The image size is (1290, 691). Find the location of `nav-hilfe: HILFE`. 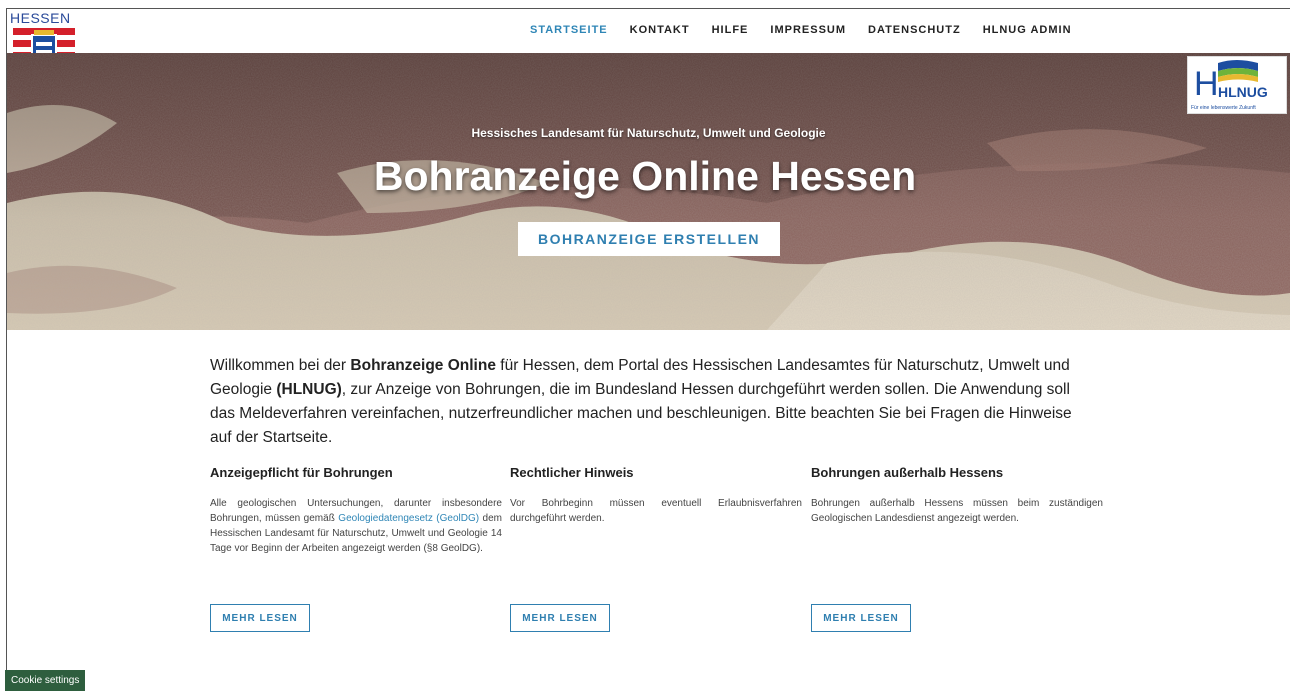

nav-hilfe: HILFE is located at coordinates (730, 30).